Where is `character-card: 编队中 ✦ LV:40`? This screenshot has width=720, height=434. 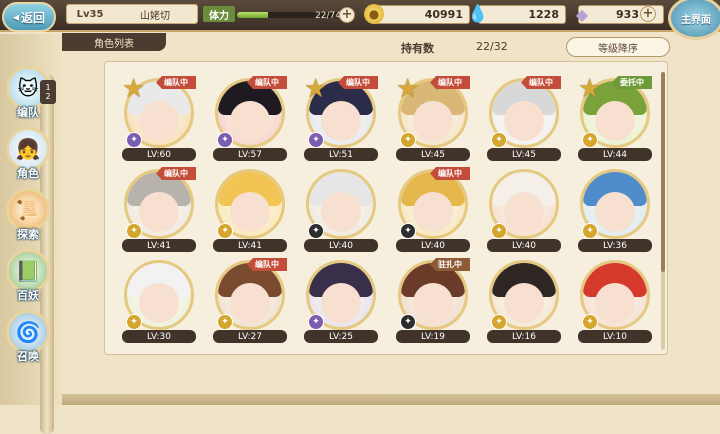
character-card: 编队中 ✦ LV:40 is located at coordinates (433, 209).